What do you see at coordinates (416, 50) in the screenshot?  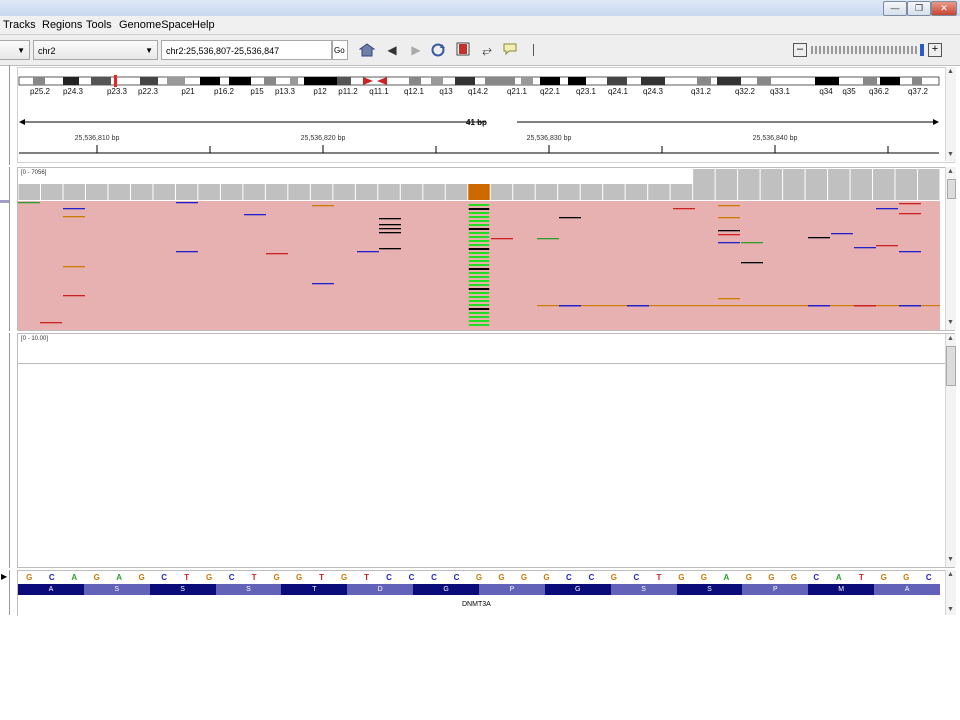 I see `forward-icon: ▶` at bounding box center [416, 50].